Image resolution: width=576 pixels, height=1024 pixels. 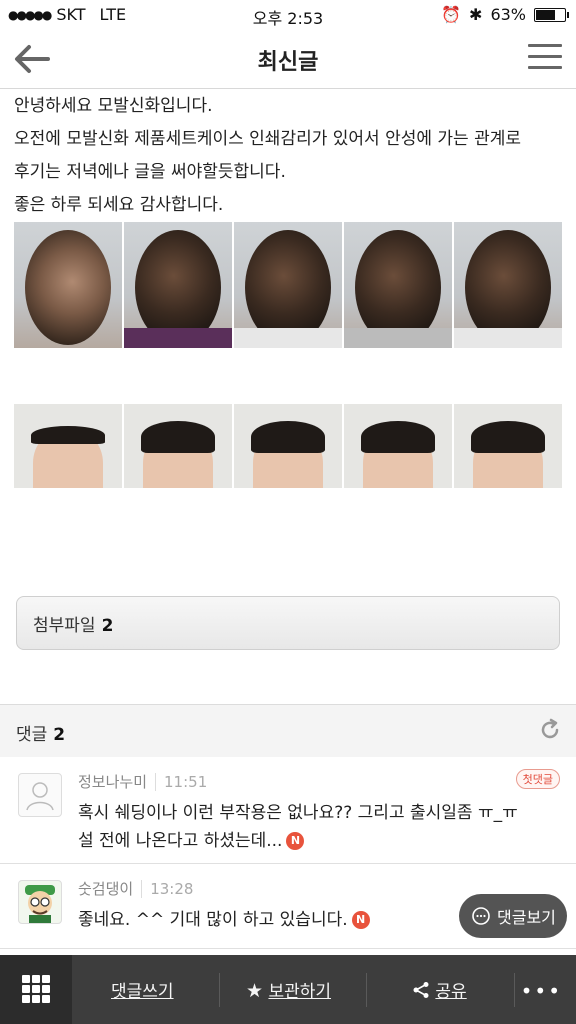 I want to click on battery-icon, so click(x=551, y=14).